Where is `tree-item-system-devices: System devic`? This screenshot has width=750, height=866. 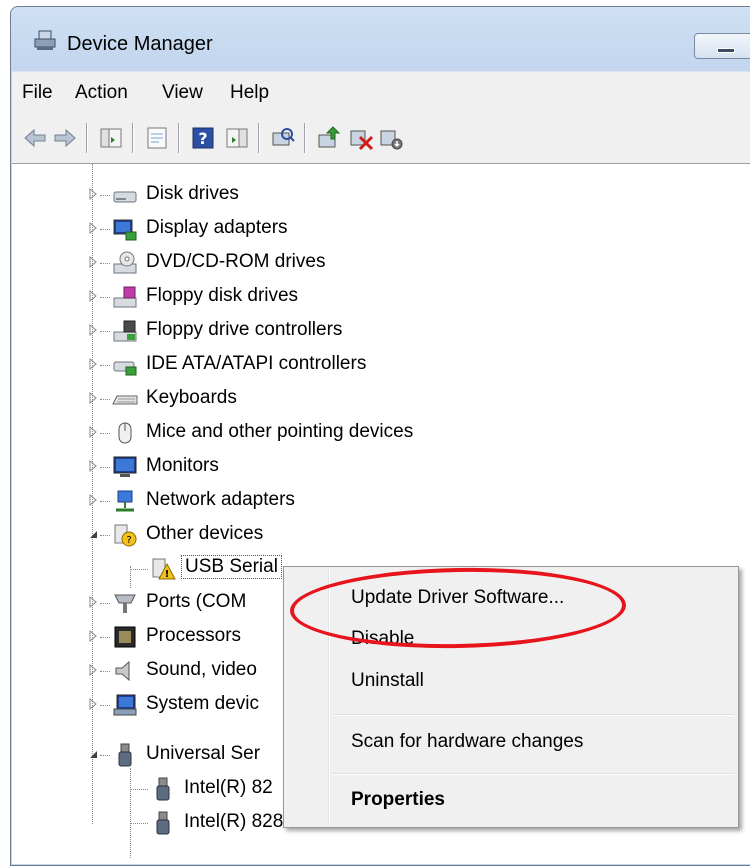 tree-item-system-devices: System devic is located at coordinates (198, 705).